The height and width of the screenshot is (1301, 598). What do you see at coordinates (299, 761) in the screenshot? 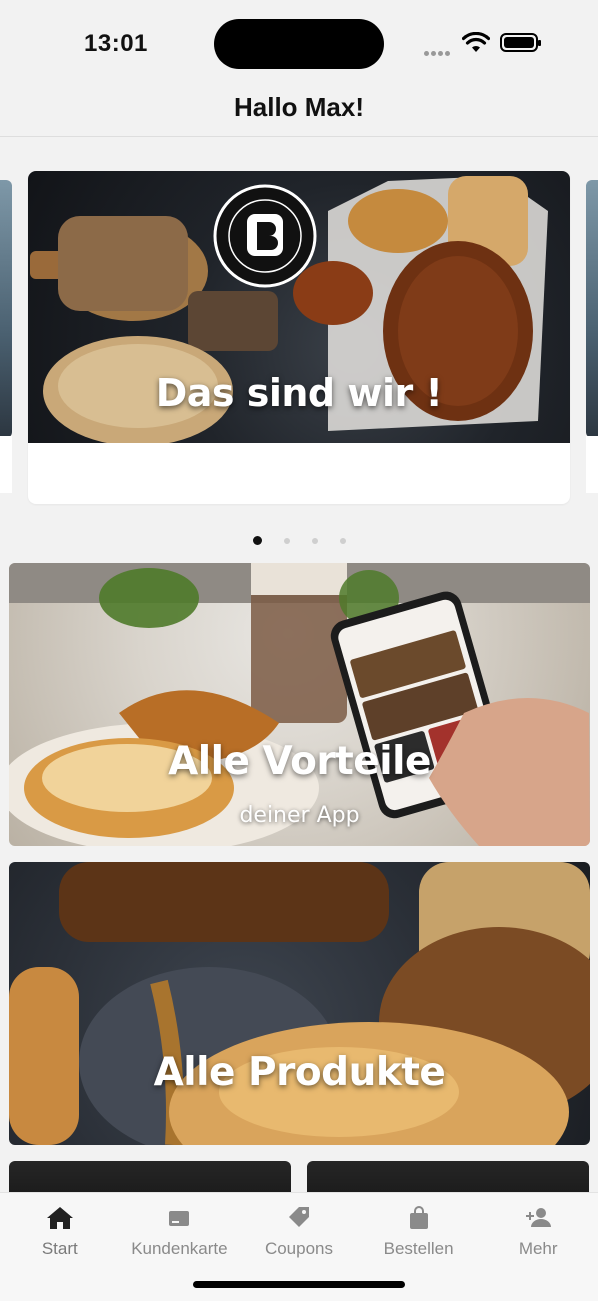
I see `tile-title: Alle Vorteile` at bounding box center [299, 761].